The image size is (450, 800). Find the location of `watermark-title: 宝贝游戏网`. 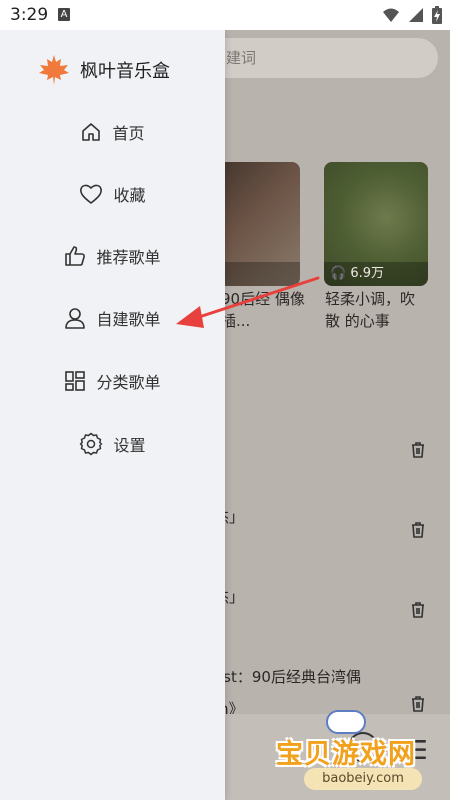

watermark-title: 宝贝游戏网 is located at coordinates (346, 754).